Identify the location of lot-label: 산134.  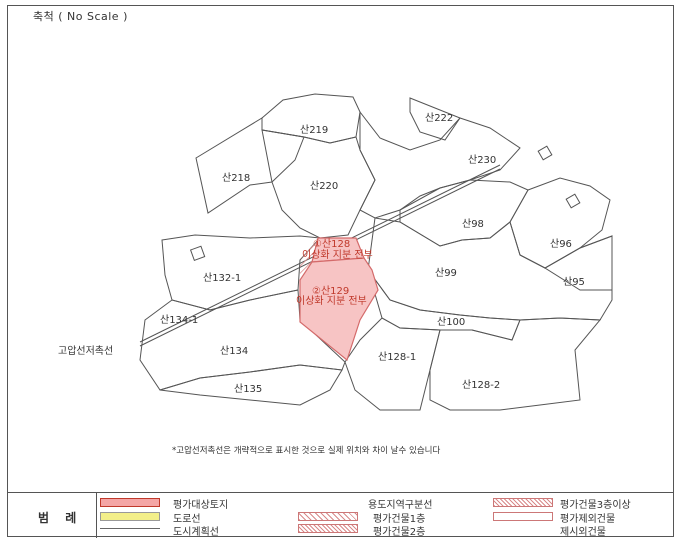
(234, 351).